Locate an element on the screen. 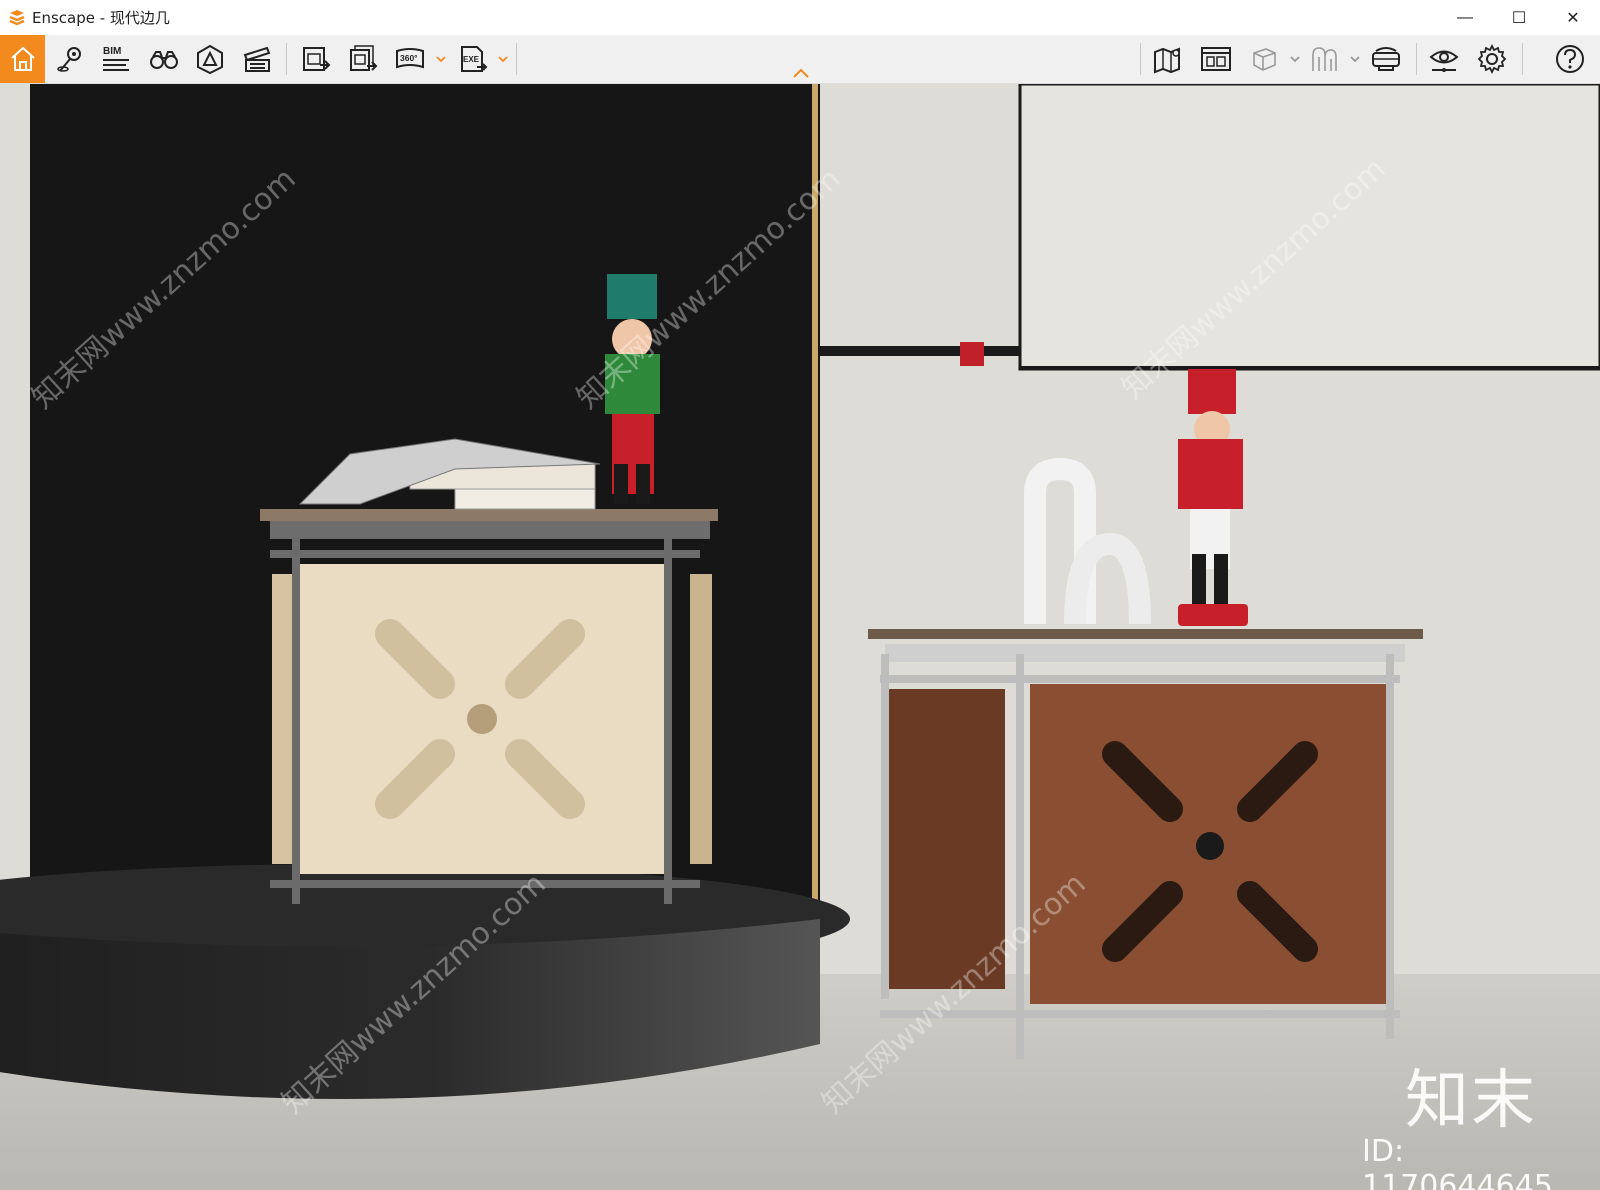 This screenshot has width=1600, height=1190. visual-settings-button is located at coordinates (210, 59).